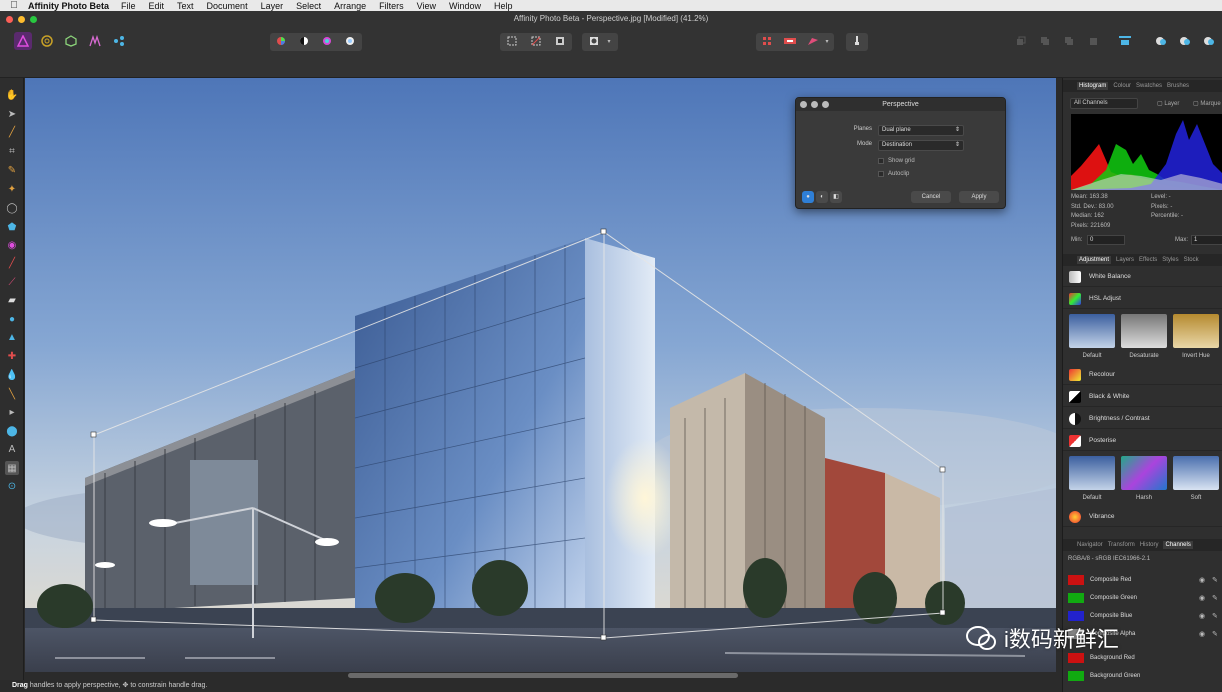 The width and height of the screenshot is (1222, 692). What do you see at coordinates (1093, 41) in the screenshot?
I see `arrange-front-icon` at bounding box center [1093, 41].